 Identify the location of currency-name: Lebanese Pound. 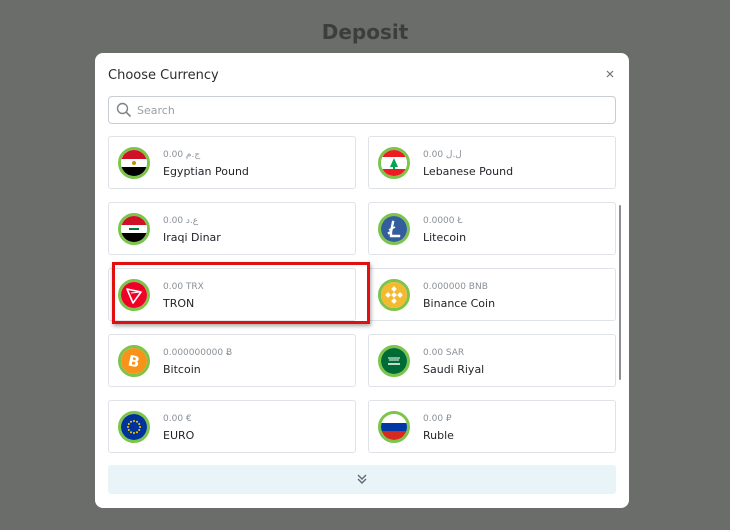
(468, 171).